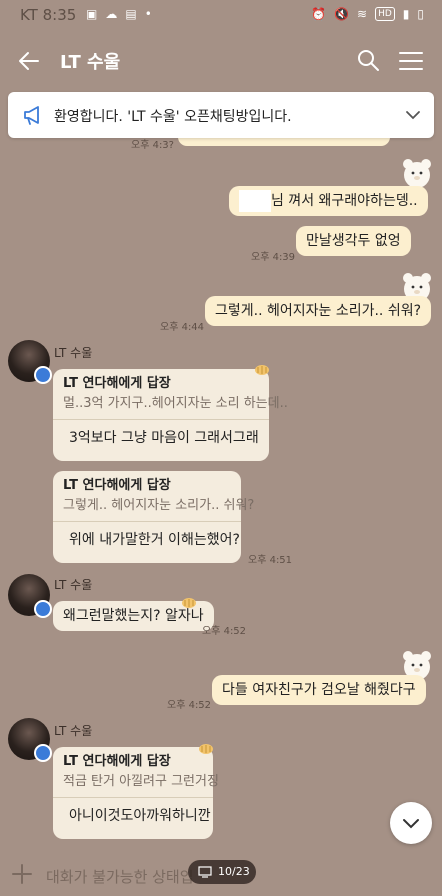 The height and width of the screenshot is (896, 442). Describe the element at coordinates (284, 142) in the screenshot. I see `message-bubble-partial` at that location.